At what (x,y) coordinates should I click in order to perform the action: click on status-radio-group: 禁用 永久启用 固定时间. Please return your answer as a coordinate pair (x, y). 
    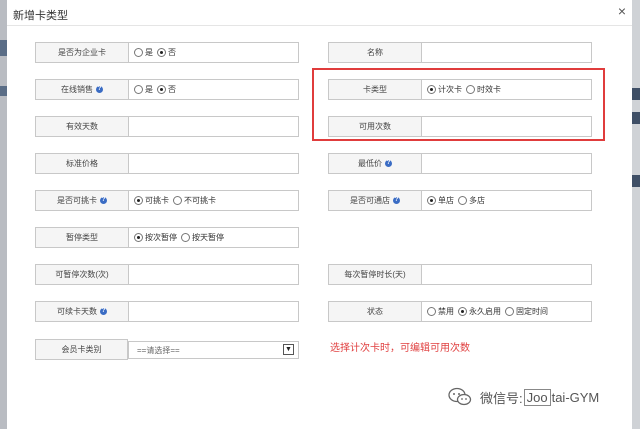
    Looking at the image, I should click on (506, 311).